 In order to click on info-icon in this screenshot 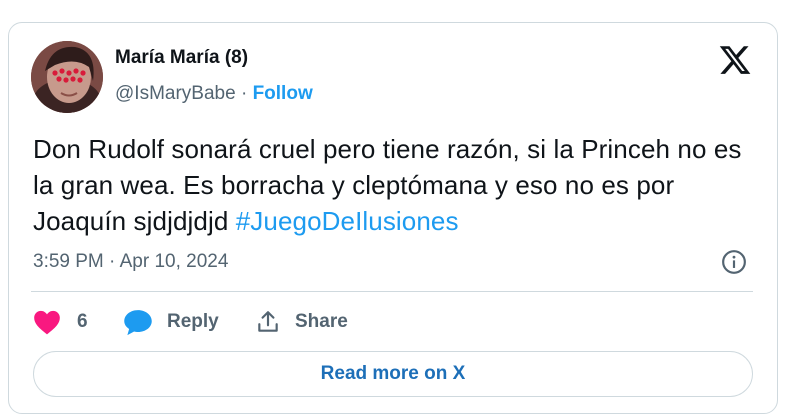, I will do `click(734, 262)`.